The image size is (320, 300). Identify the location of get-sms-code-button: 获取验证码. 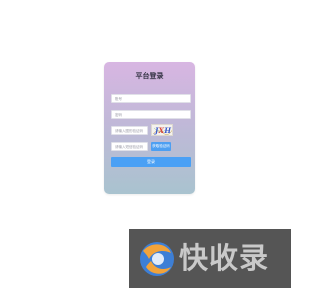
(161, 146).